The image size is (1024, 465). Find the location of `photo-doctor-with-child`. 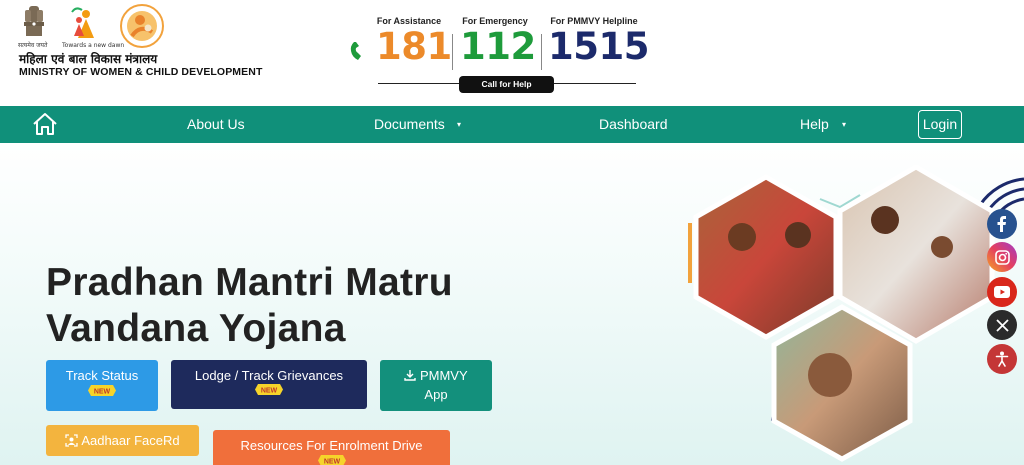

photo-doctor-with-child is located at coordinates (916, 254).